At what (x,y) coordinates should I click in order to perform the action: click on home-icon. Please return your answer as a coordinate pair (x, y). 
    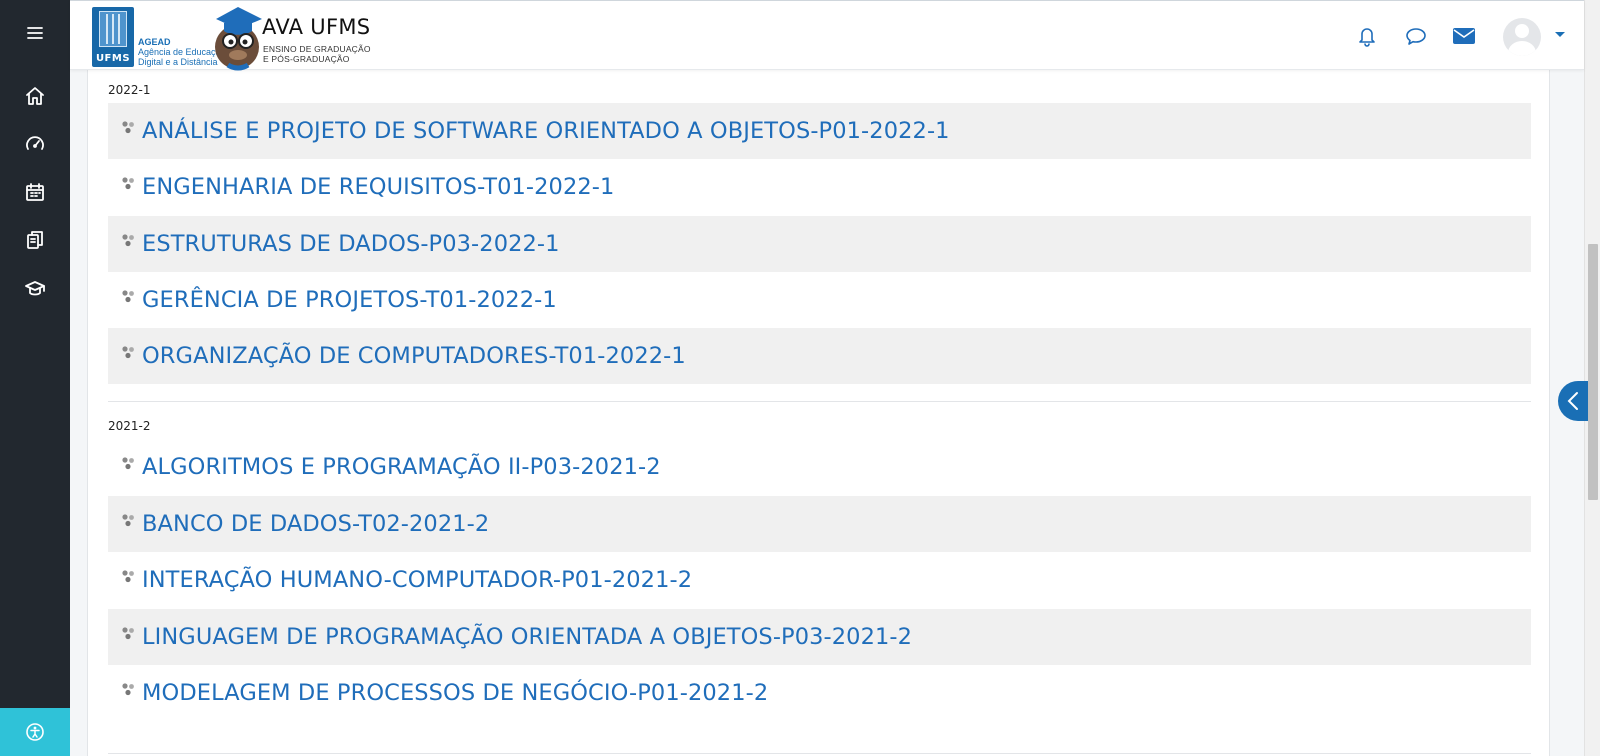
    Looking at the image, I should click on (35, 96).